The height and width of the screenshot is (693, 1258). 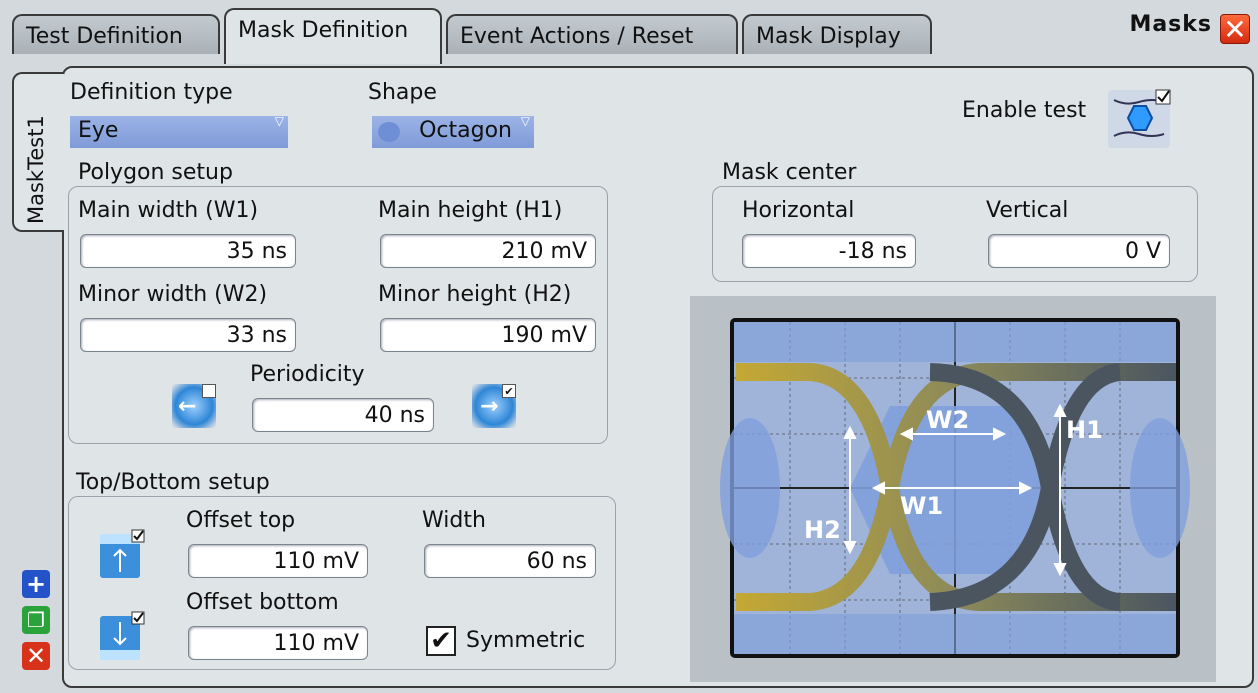 I want to click on main-width-label: Main width (W1), so click(x=168, y=210).